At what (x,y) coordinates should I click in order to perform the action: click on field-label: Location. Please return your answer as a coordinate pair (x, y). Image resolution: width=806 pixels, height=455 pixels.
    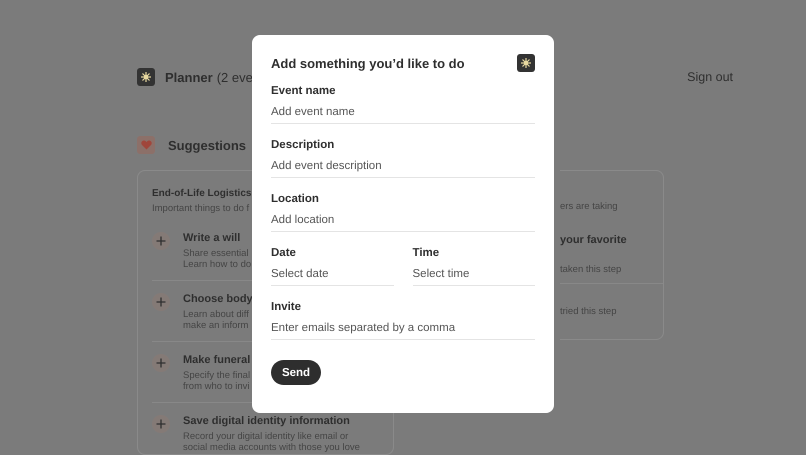
    Looking at the image, I should click on (295, 199).